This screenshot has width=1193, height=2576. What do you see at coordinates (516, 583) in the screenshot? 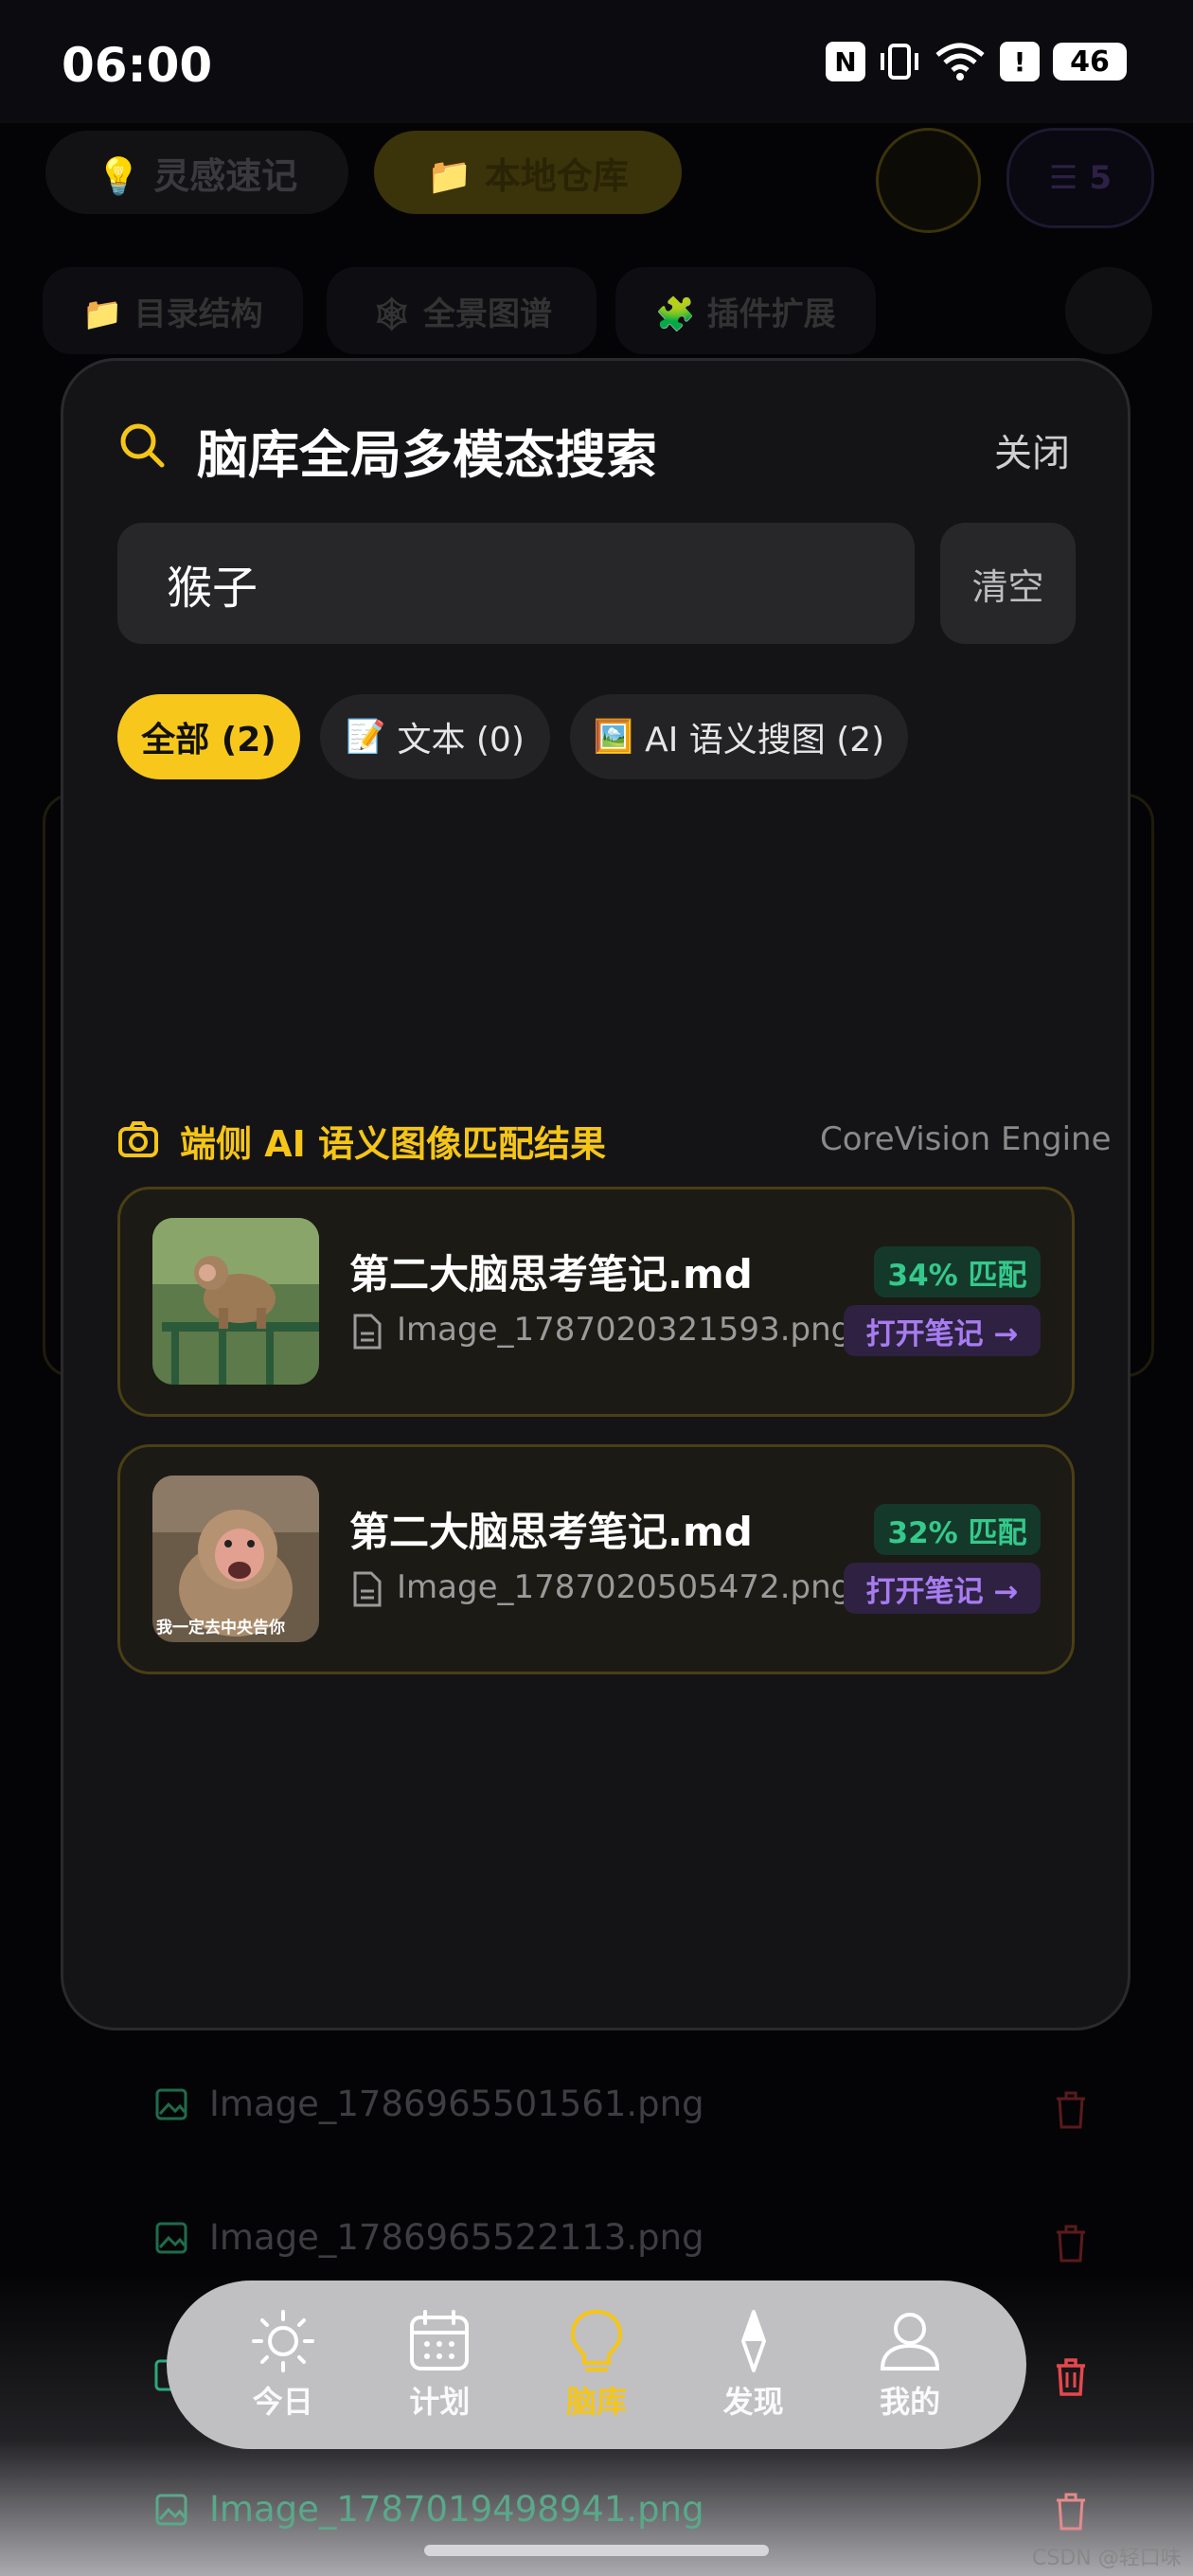
I see `search-input` at bounding box center [516, 583].